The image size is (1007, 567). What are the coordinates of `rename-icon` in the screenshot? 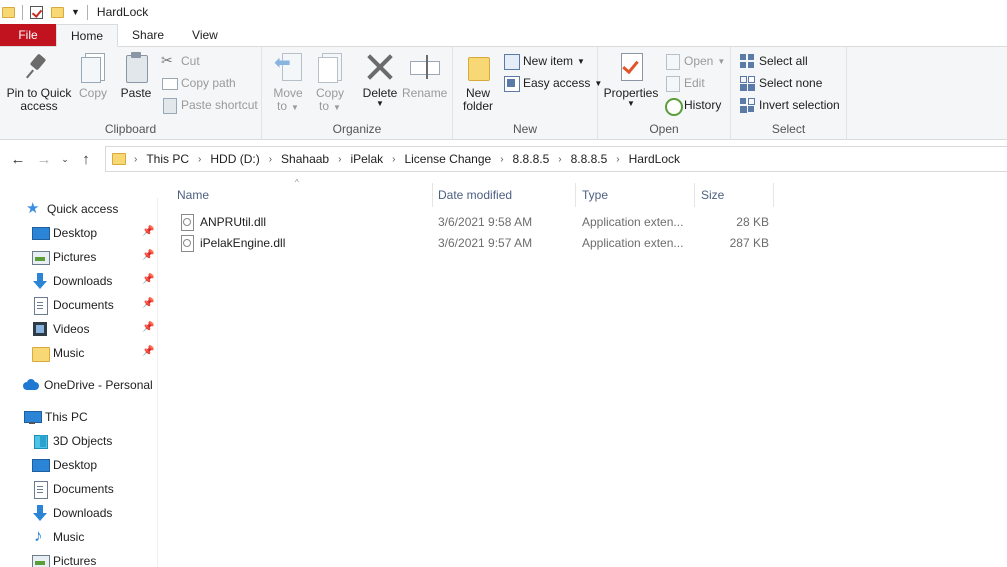 It's located at (424, 67).